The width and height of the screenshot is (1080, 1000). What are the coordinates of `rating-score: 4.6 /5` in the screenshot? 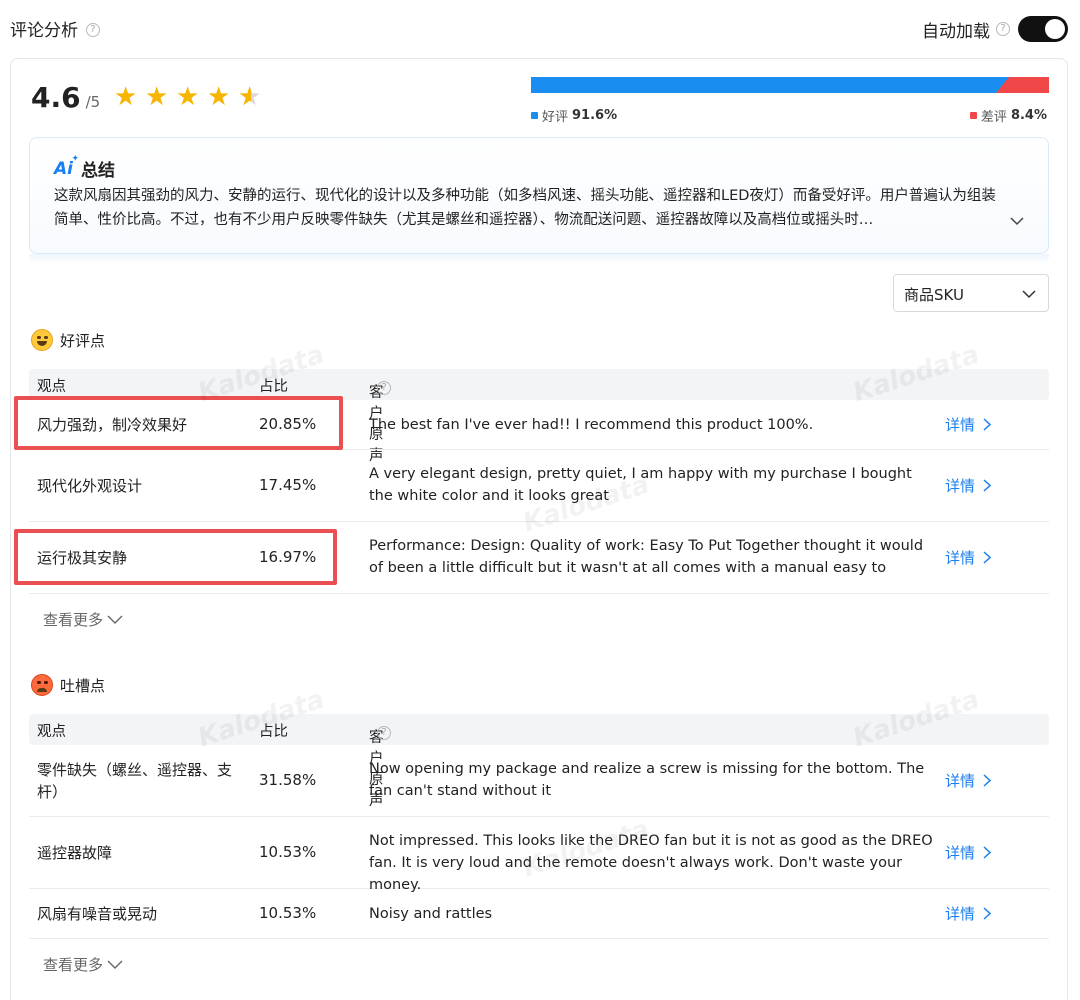 It's located at (65, 97).